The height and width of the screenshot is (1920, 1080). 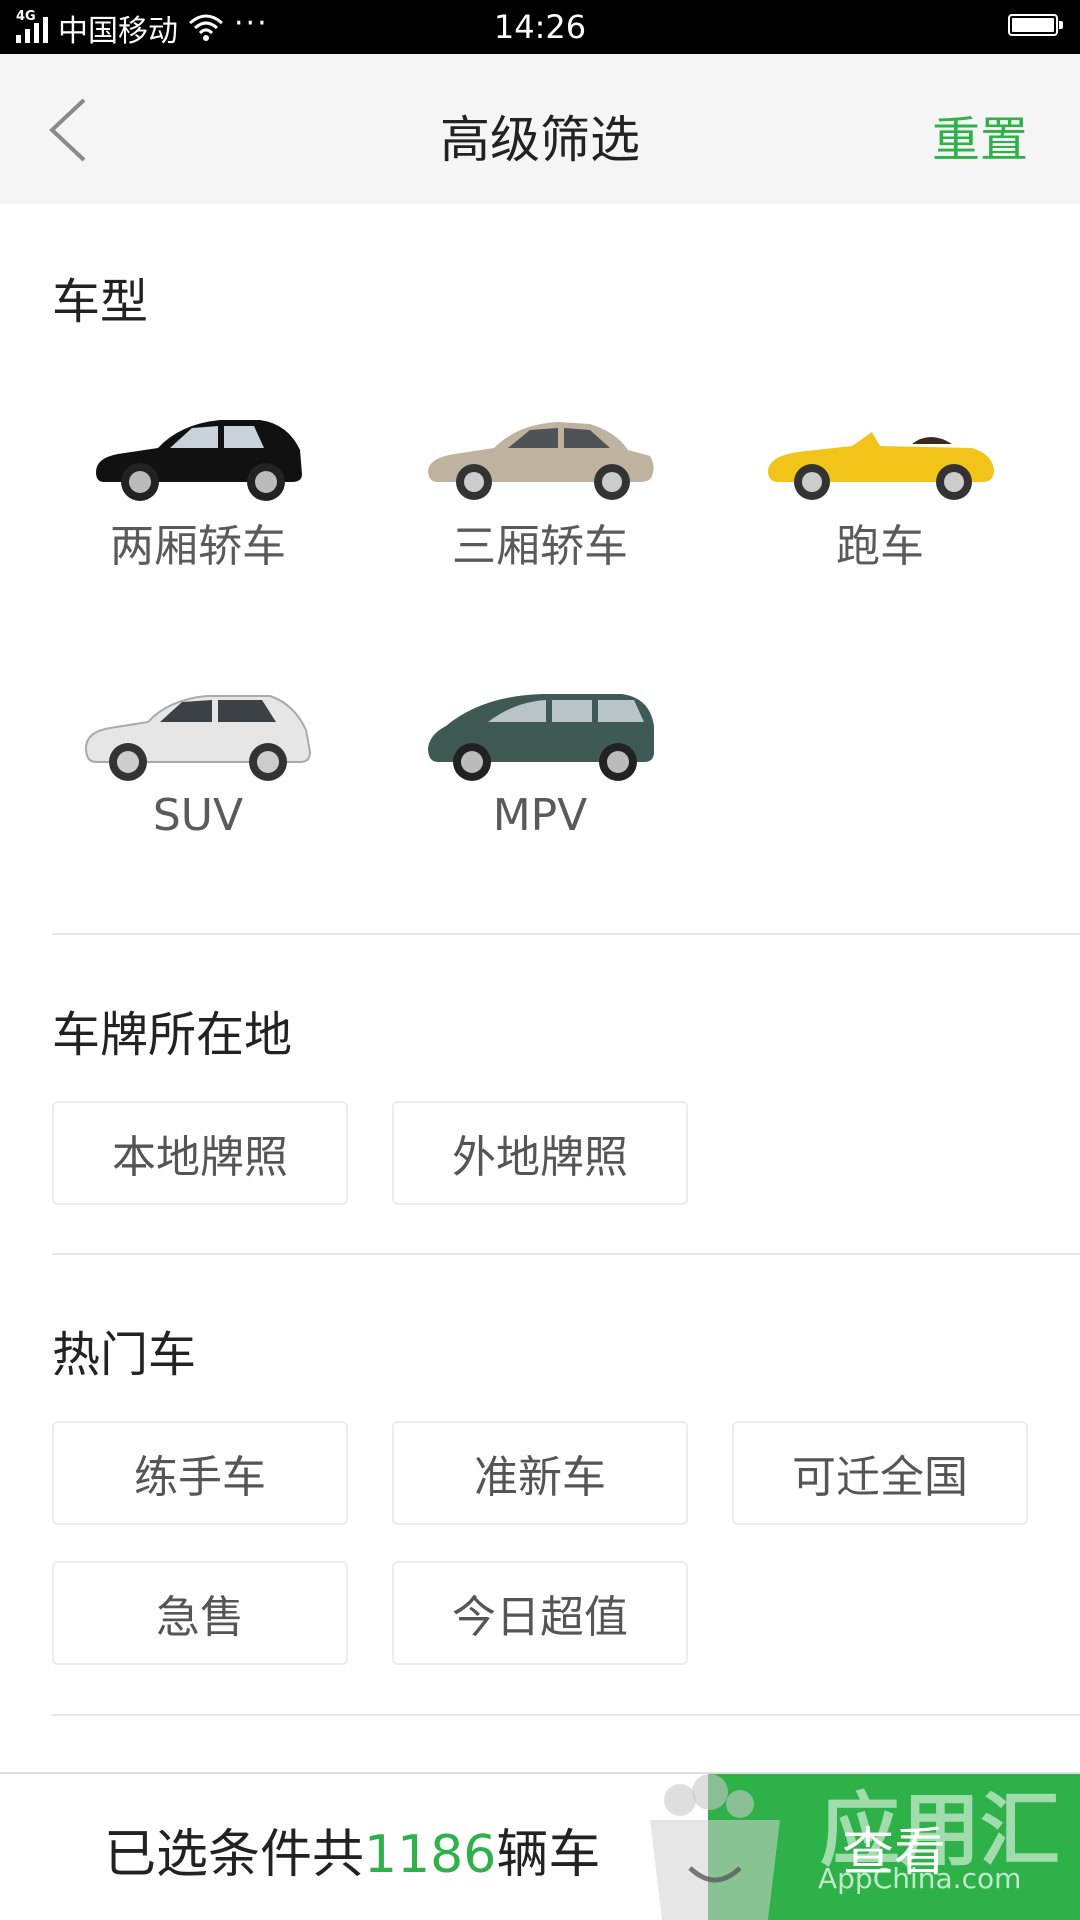 I want to click on chip-urgent-sale: 急售, so click(x=200, y=1613).